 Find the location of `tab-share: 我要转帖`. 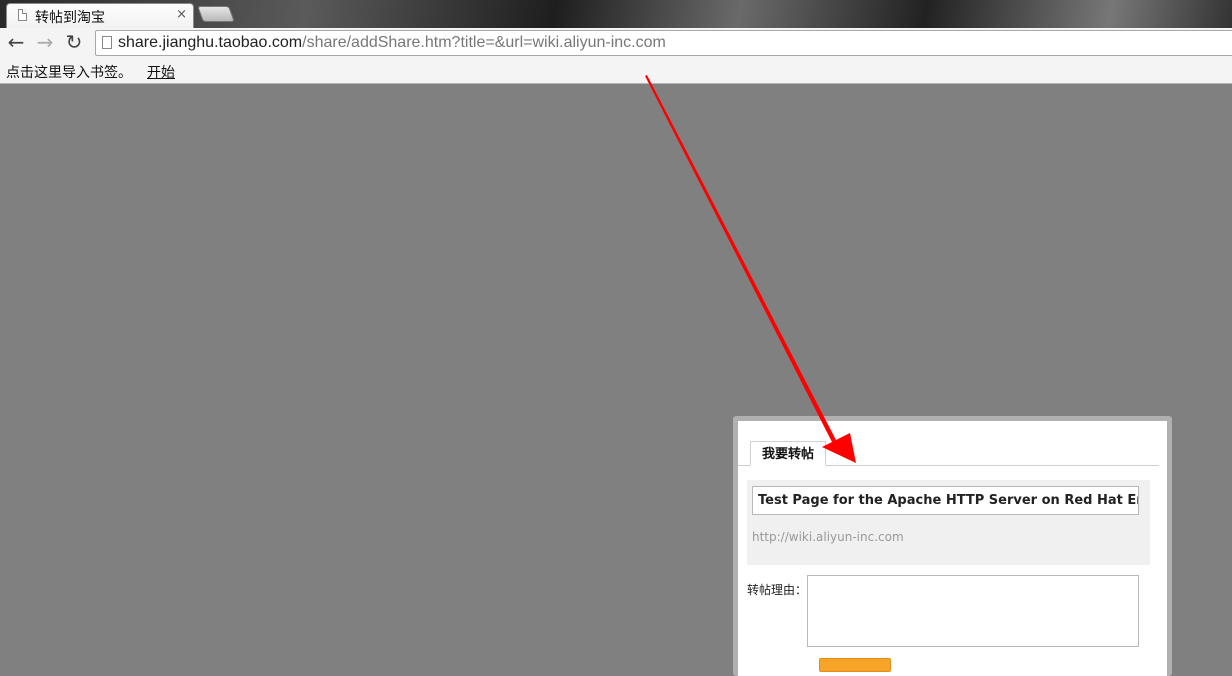

tab-share: 我要转帖 is located at coordinates (788, 453).